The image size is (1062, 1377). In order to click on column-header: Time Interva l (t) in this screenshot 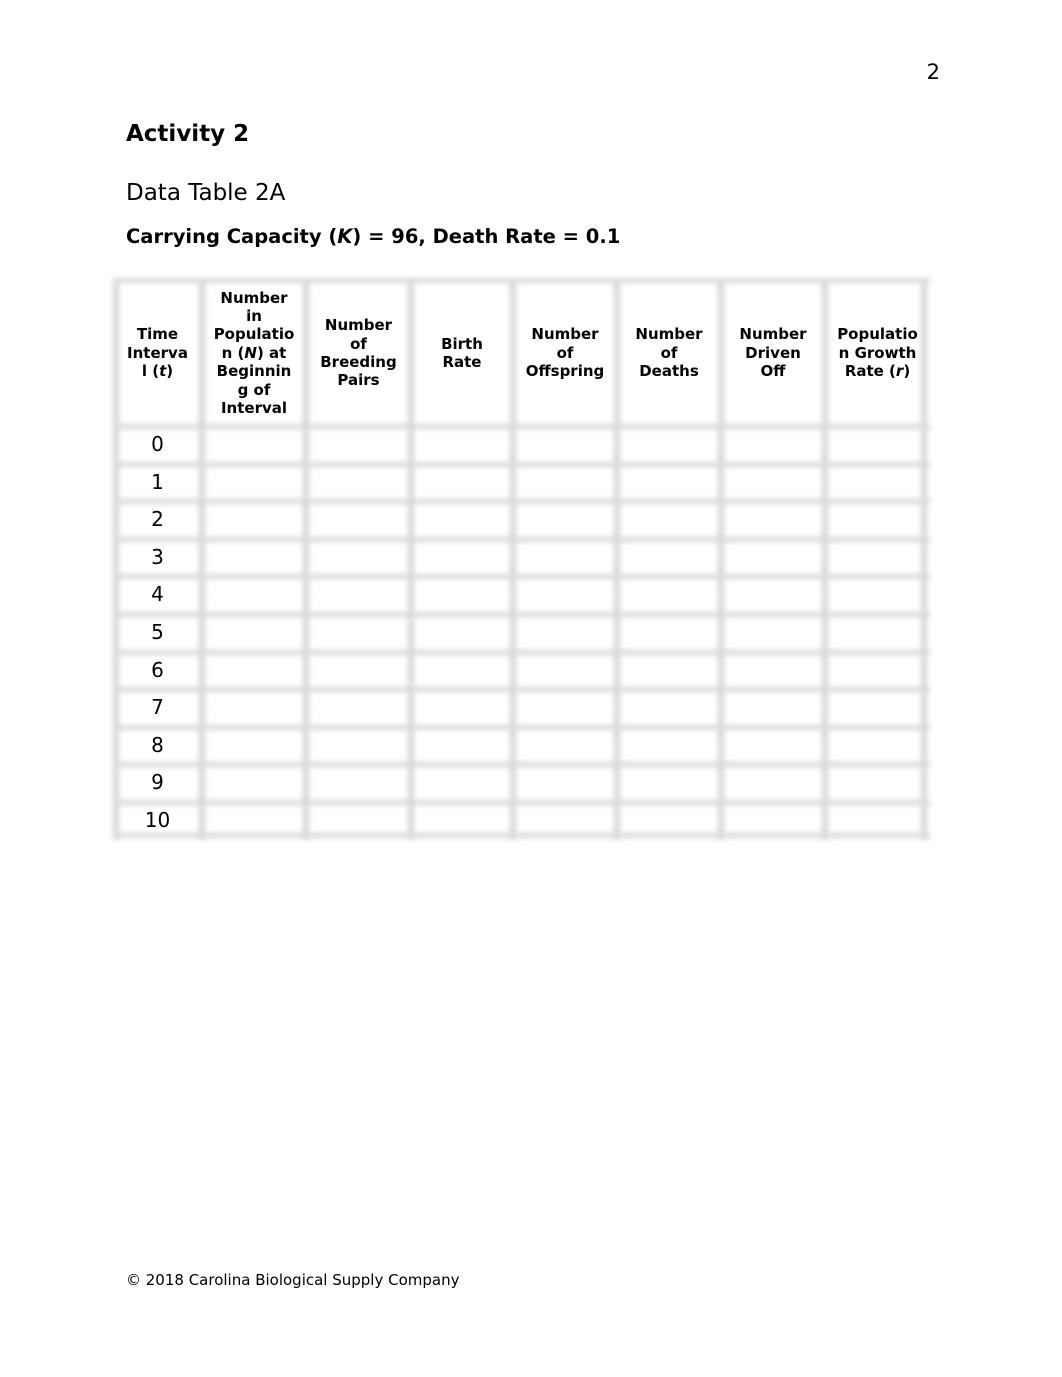, I will do `click(157, 352)`.